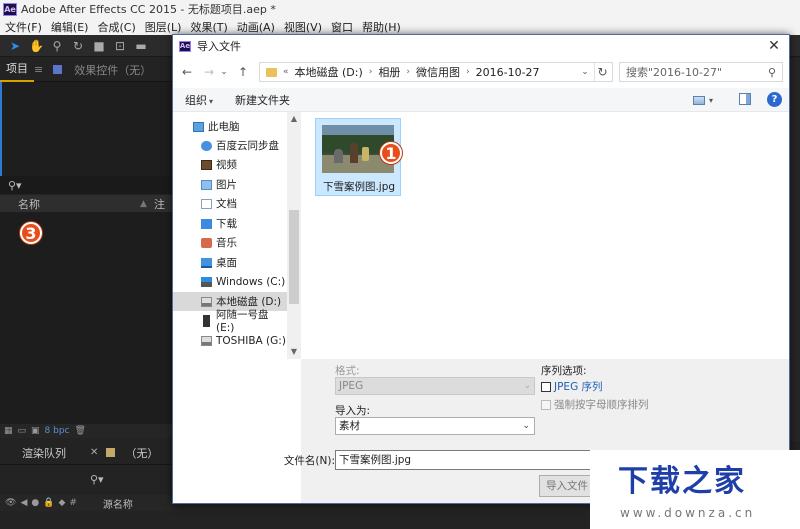  What do you see at coordinates (381, 27) in the screenshot?
I see `menu-help: 帮助(H)` at bounding box center [381, 27].